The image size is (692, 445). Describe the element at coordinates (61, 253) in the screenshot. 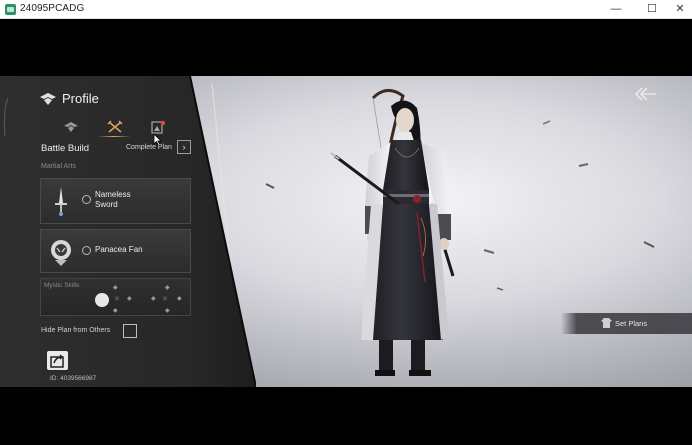

I see `fan-icon` at that location.